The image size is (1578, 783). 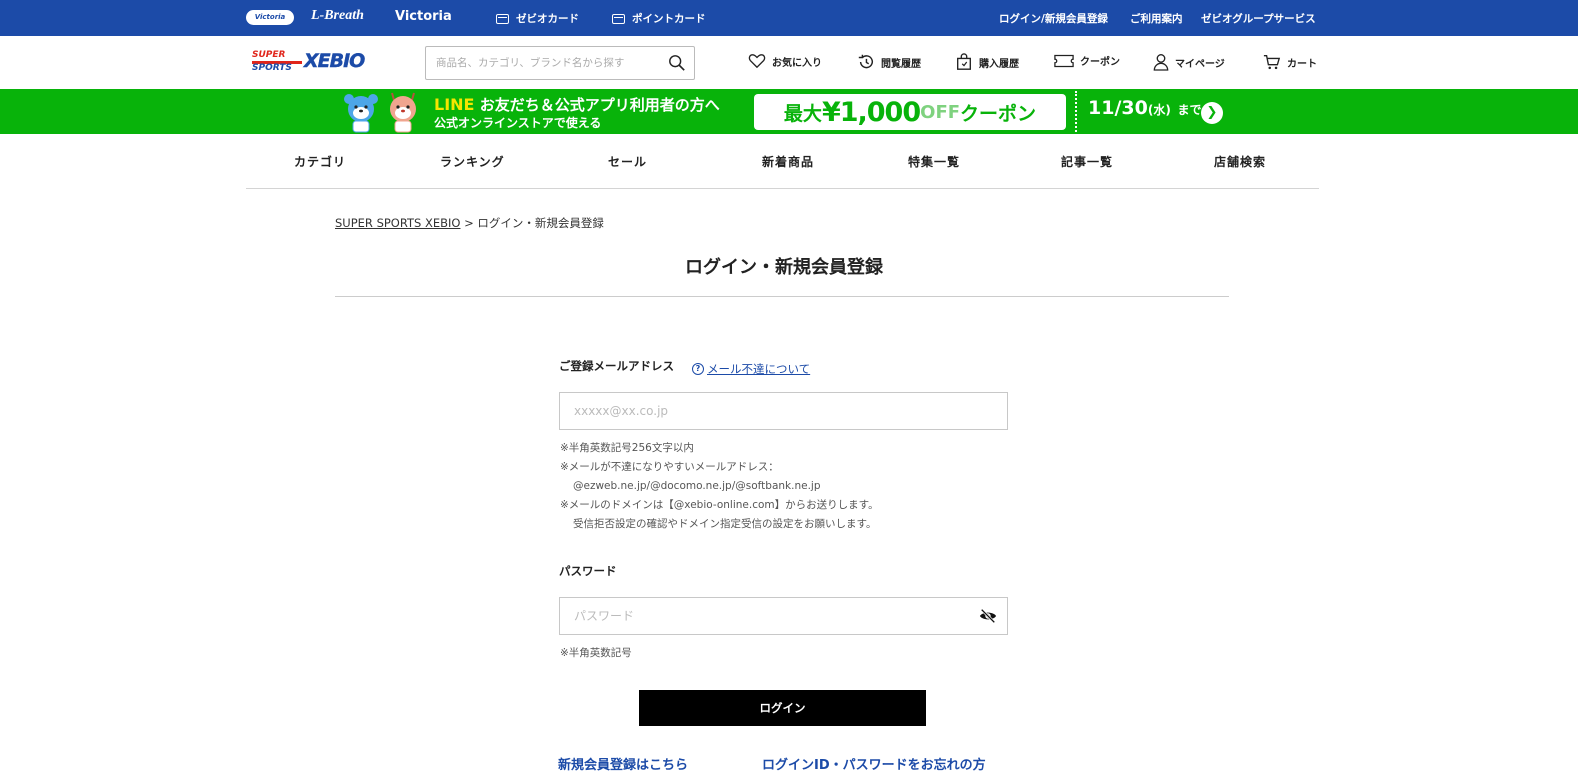 I want to click on coupon-amount: ¥1,000, so click(x=871, y=112).